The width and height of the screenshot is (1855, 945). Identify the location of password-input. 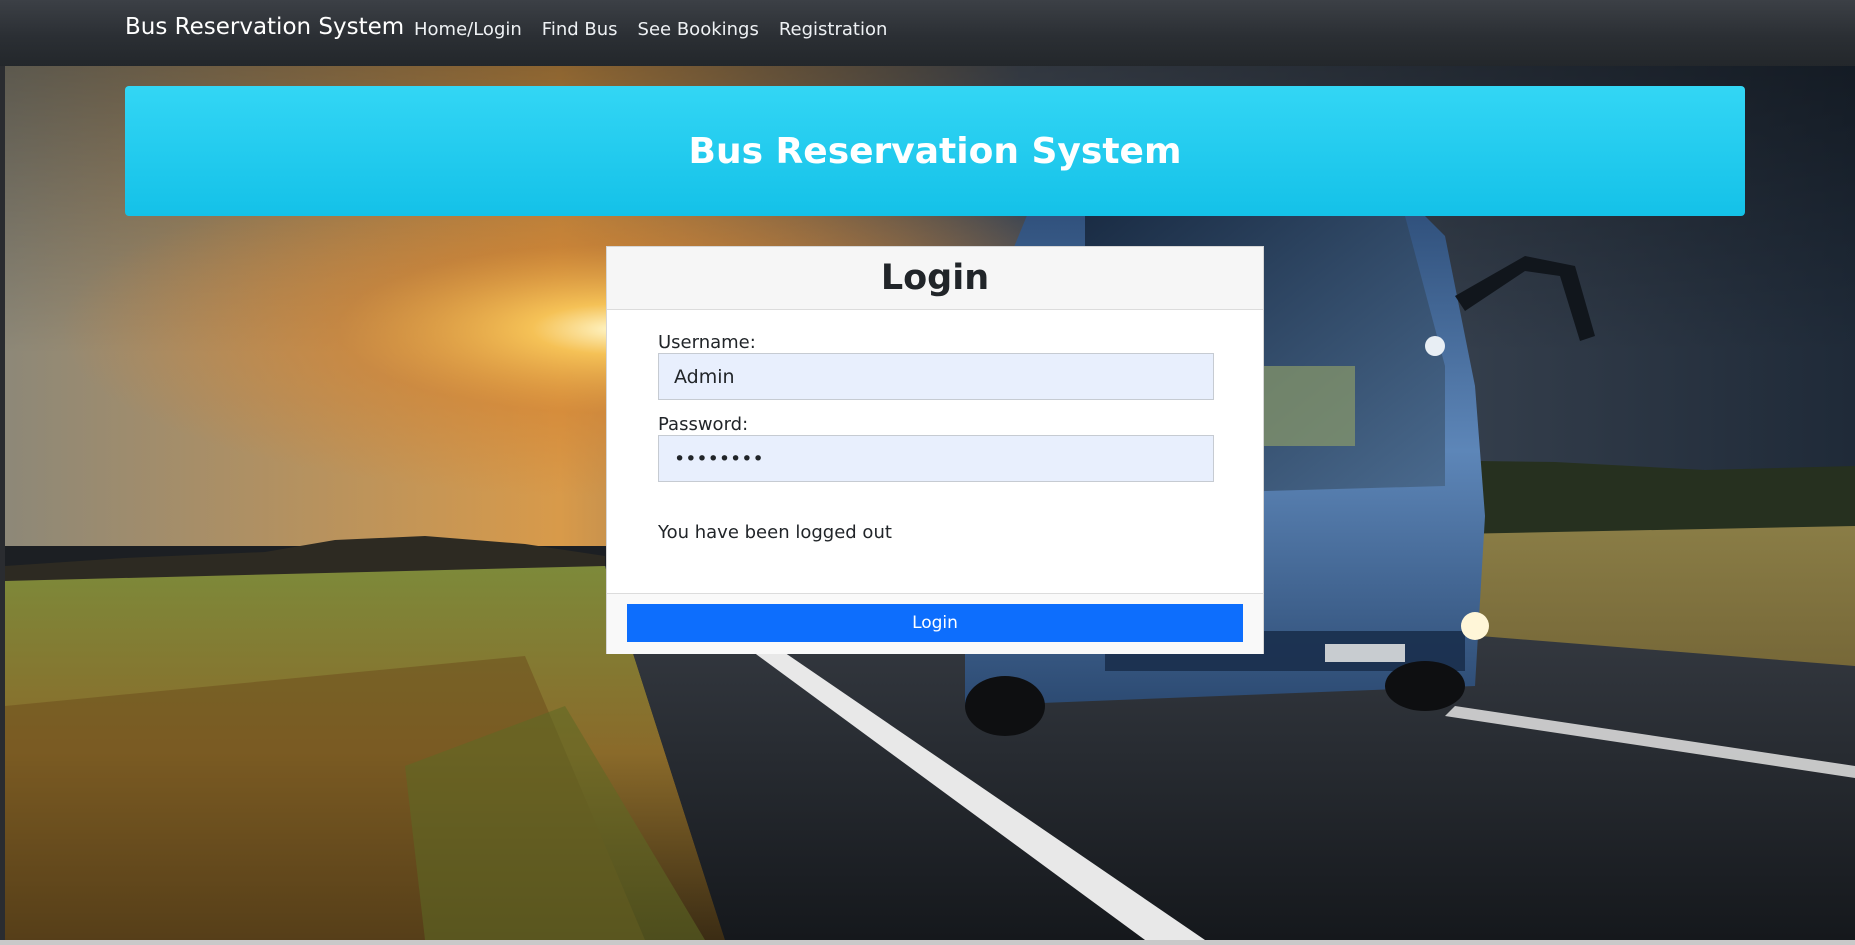
(936, 458).